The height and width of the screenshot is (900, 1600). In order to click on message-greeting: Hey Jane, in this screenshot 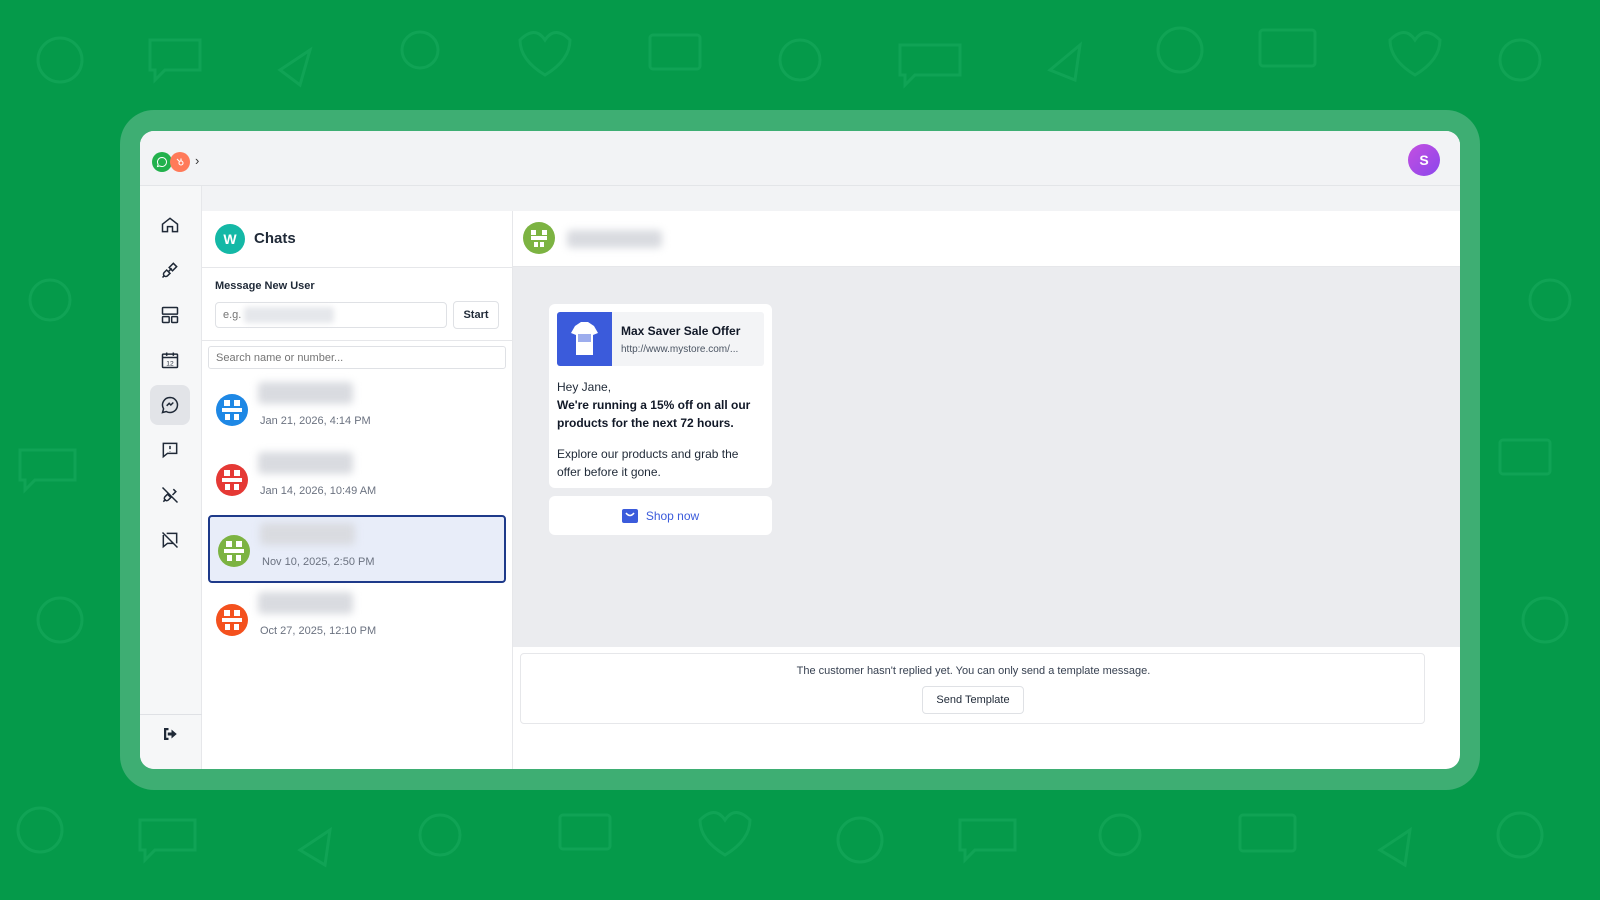, I will do `click(584, 387)`.